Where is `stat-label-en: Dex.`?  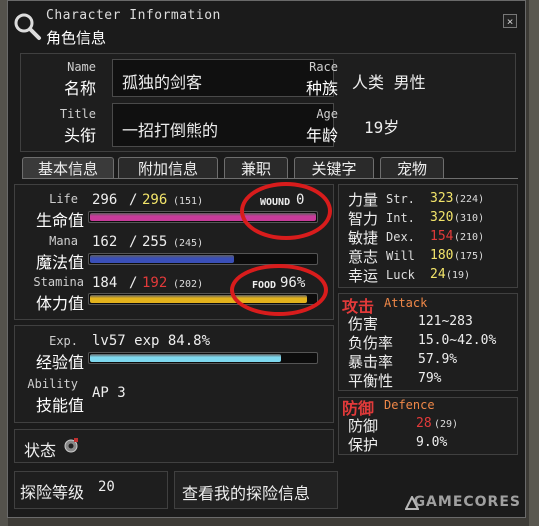
stat-label-en: Dex. is located at coordinates (400, 237).